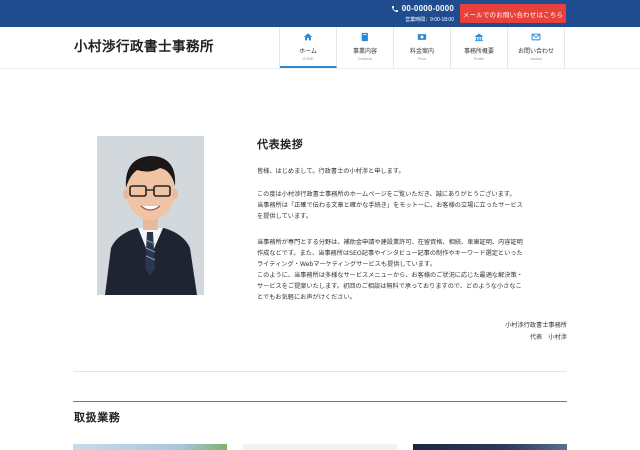 The height and width of the screenshot is (450, 640). I want to click on site-title: 小村渉行政書士事務所, so click(144, 45).